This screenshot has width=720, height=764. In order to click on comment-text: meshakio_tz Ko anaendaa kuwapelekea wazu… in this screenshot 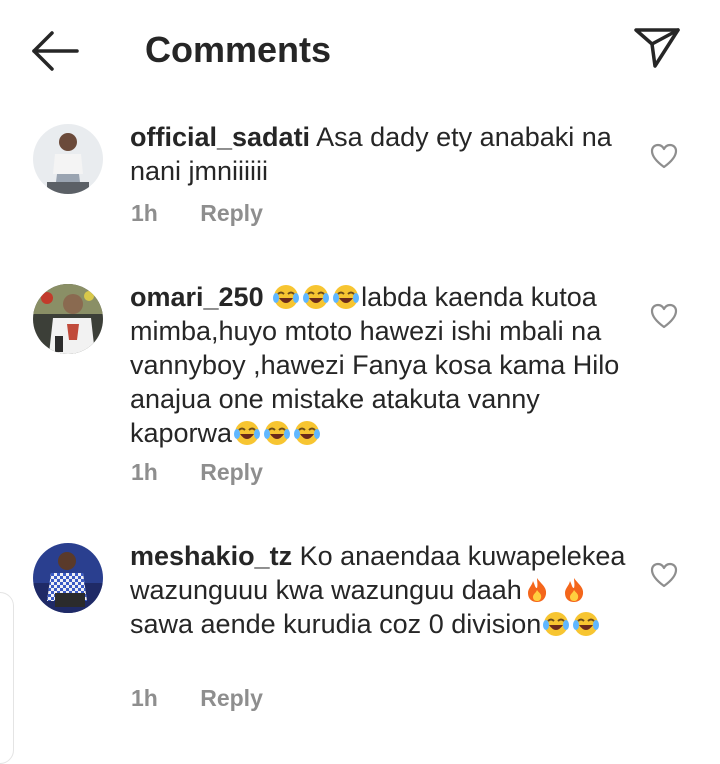, I will do `click(380, 590)`.